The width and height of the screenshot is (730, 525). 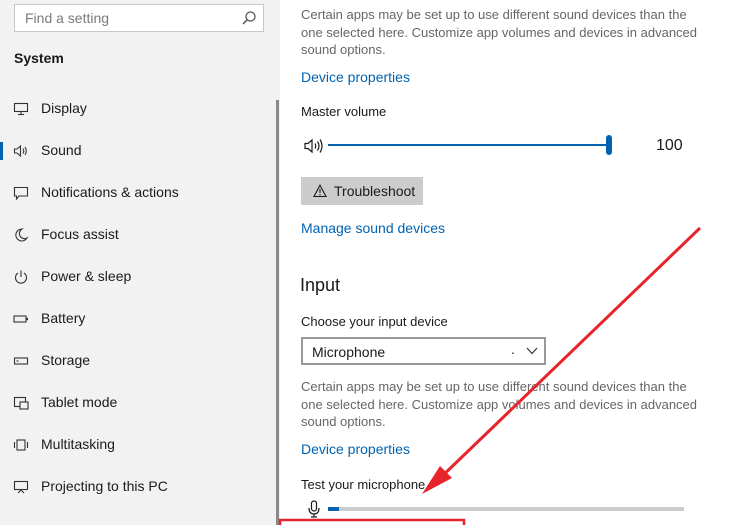 I want to click on sidebar-item-label: Notifications & actions, so click(x=110, y=192).